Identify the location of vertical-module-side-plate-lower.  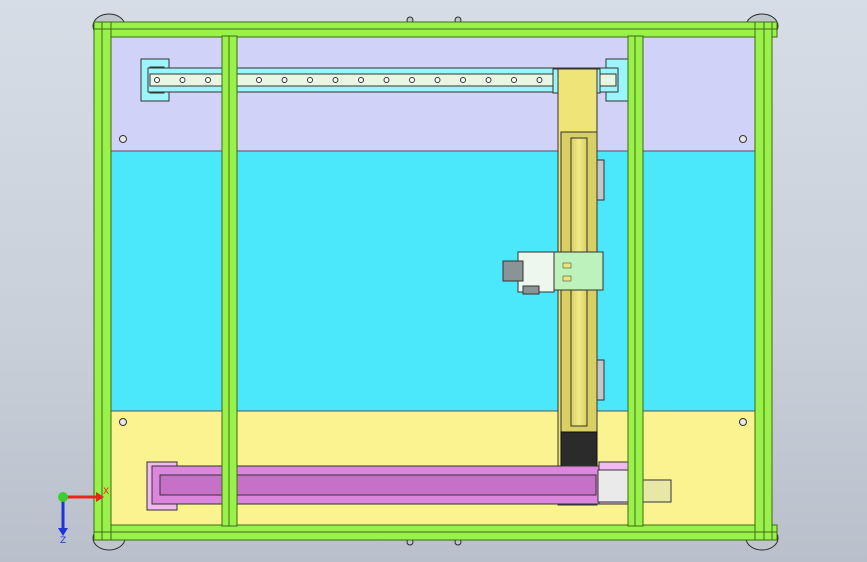
(600, 380).